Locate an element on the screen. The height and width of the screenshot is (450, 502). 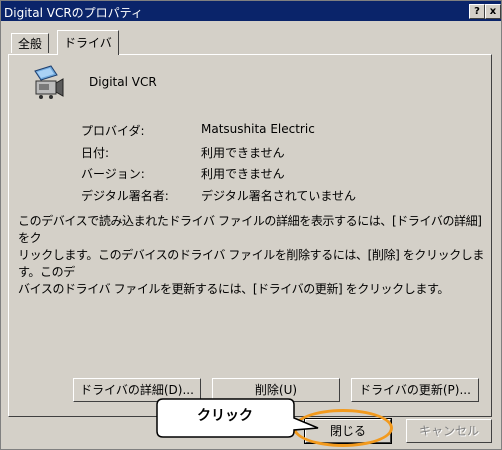
callout-bubble is located at coordinates (237, 418).